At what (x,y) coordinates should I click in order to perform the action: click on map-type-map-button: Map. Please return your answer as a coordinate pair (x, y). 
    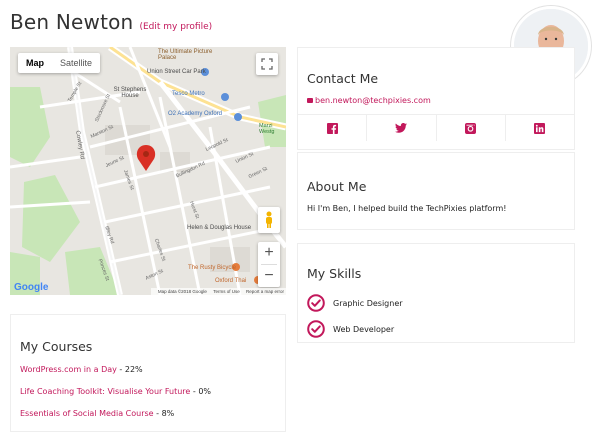
    Looking at the image, I should click on (35, 63).